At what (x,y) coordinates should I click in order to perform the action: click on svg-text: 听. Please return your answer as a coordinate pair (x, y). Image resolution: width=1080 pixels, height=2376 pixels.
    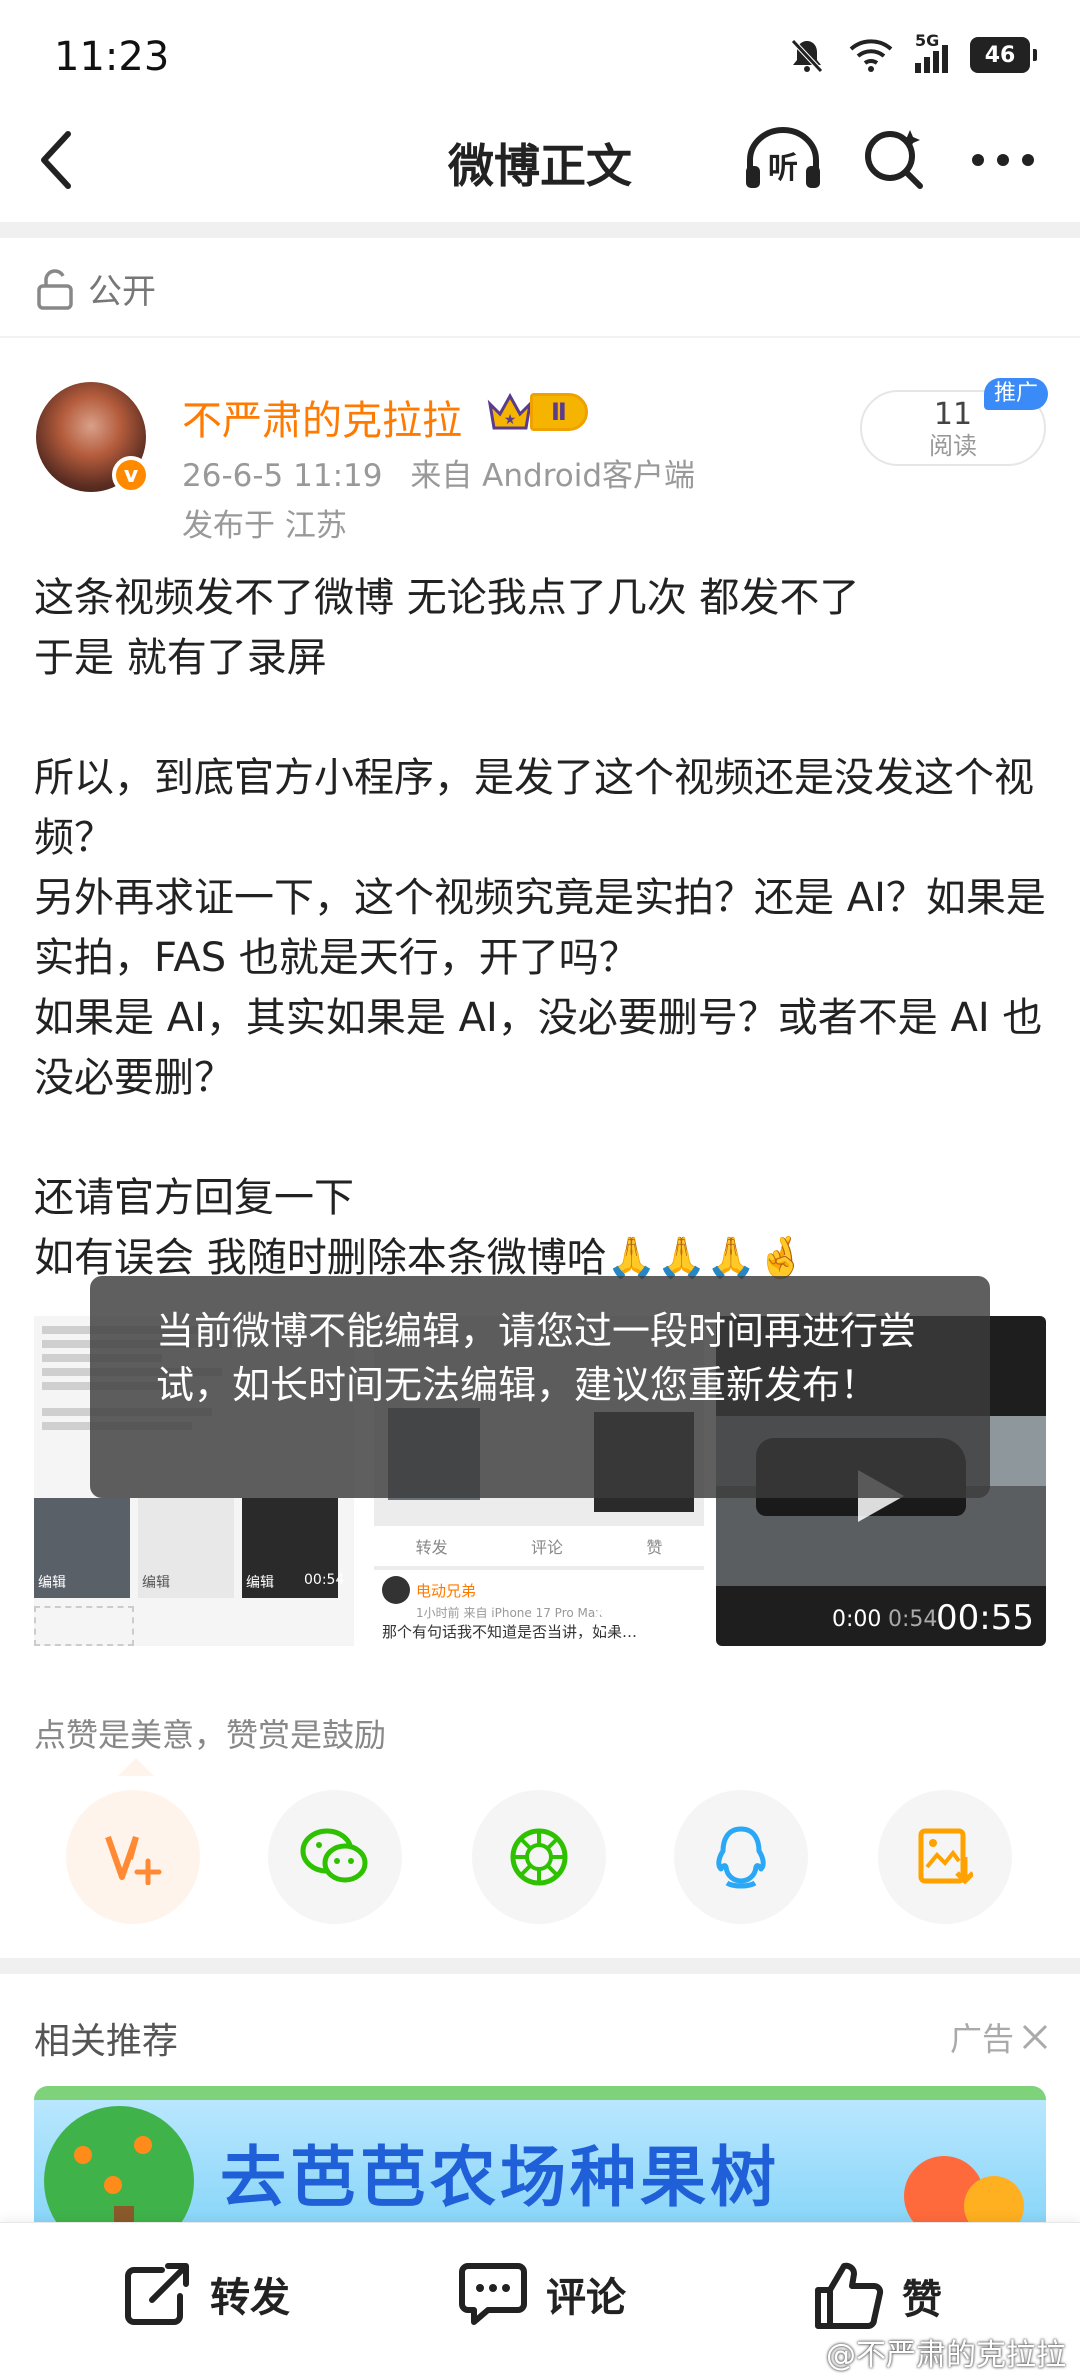
    Looking at the image, I should click on (783, 168).